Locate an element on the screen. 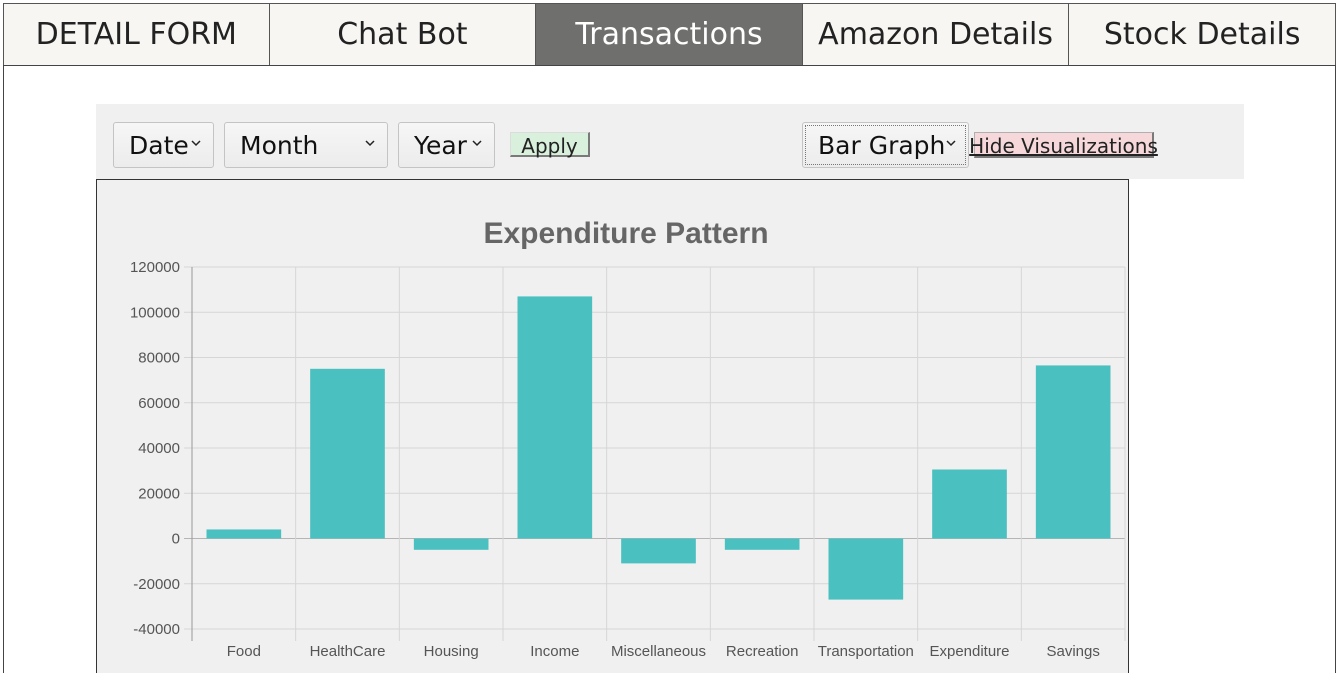 The height and width of the screenshot is (673, 1337). bar-expenditure is located at coordinates (969, 504).